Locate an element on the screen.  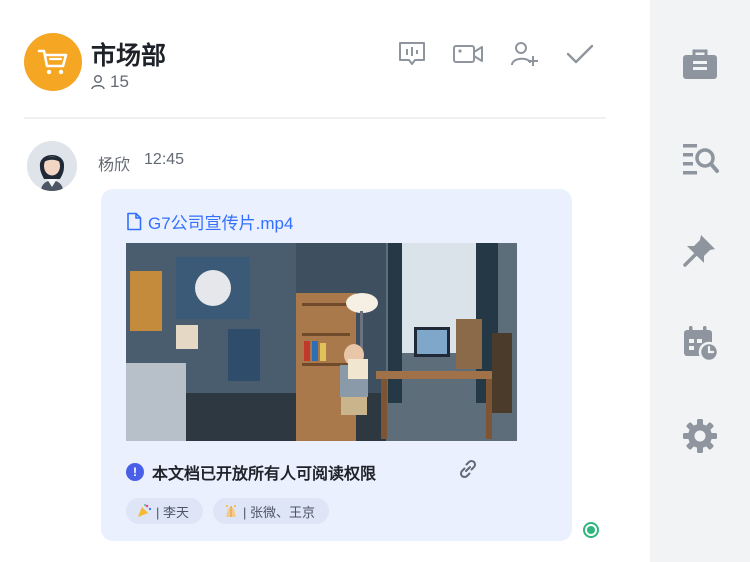
pin-icon is located at coordinates (699, 251).